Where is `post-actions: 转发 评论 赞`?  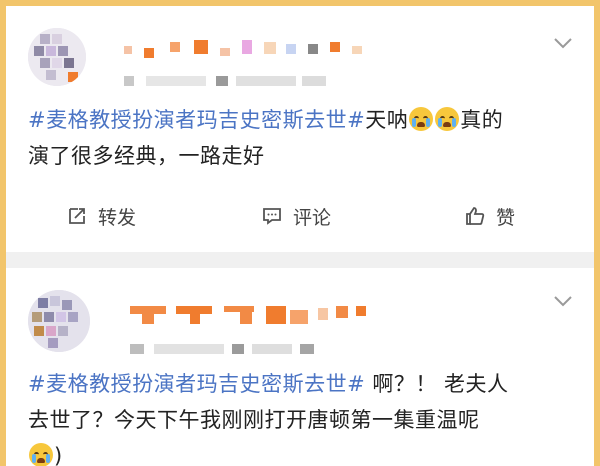
post-actions: 转发 评论 赞 is located at coordinates (300, 216).